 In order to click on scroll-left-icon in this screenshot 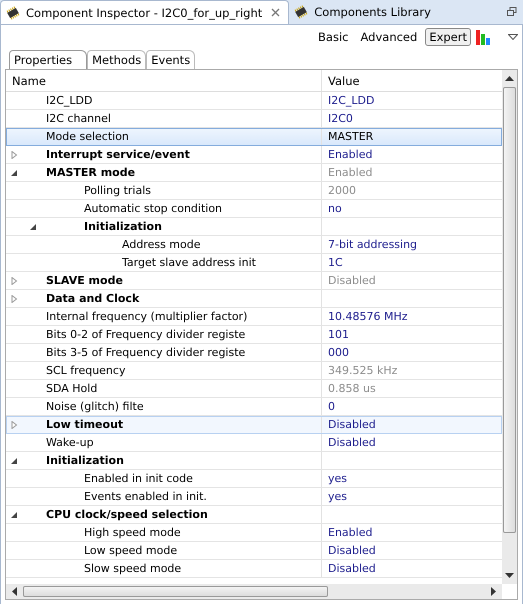, I will do `click(14, 591)`.